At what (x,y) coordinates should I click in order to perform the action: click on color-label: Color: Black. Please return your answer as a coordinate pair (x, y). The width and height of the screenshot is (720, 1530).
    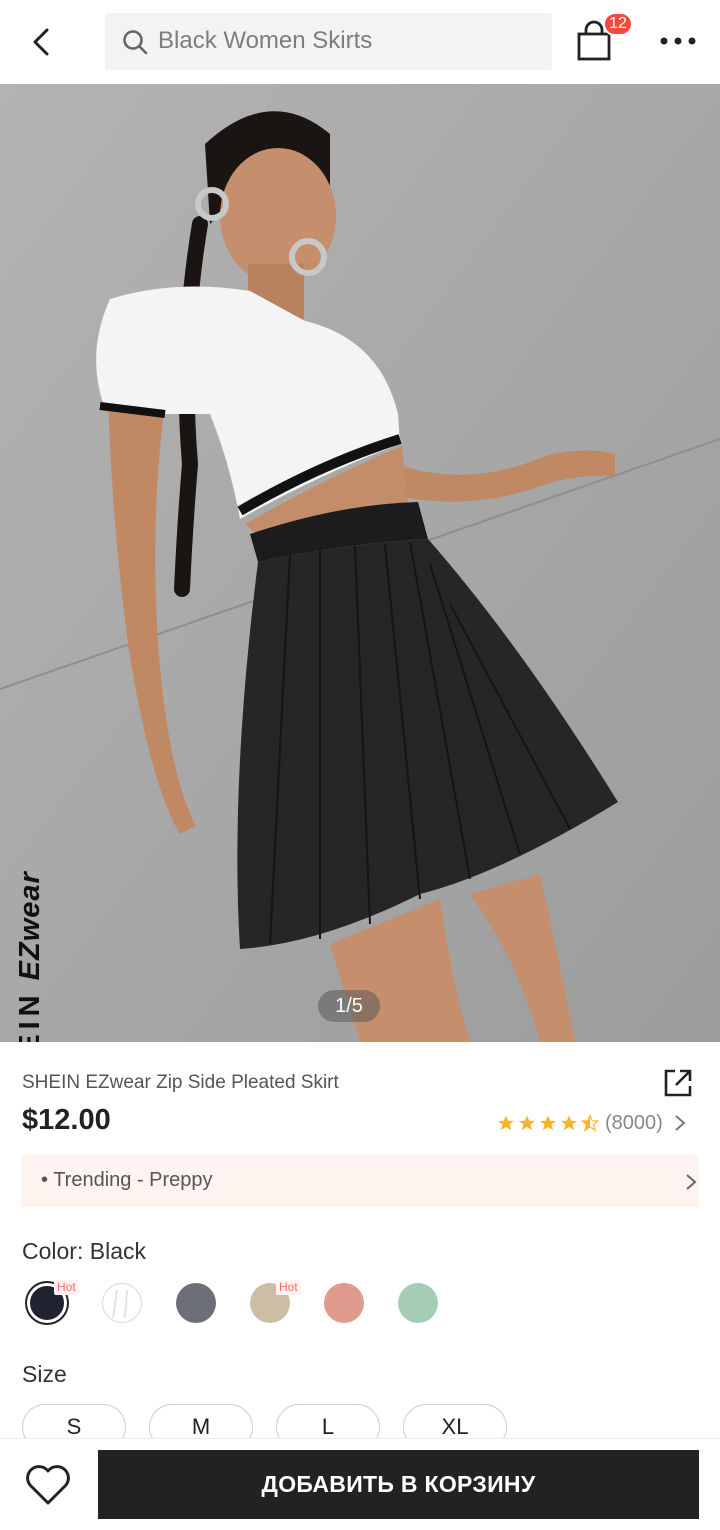
    Looking at the image, I should click on (84, 1251).